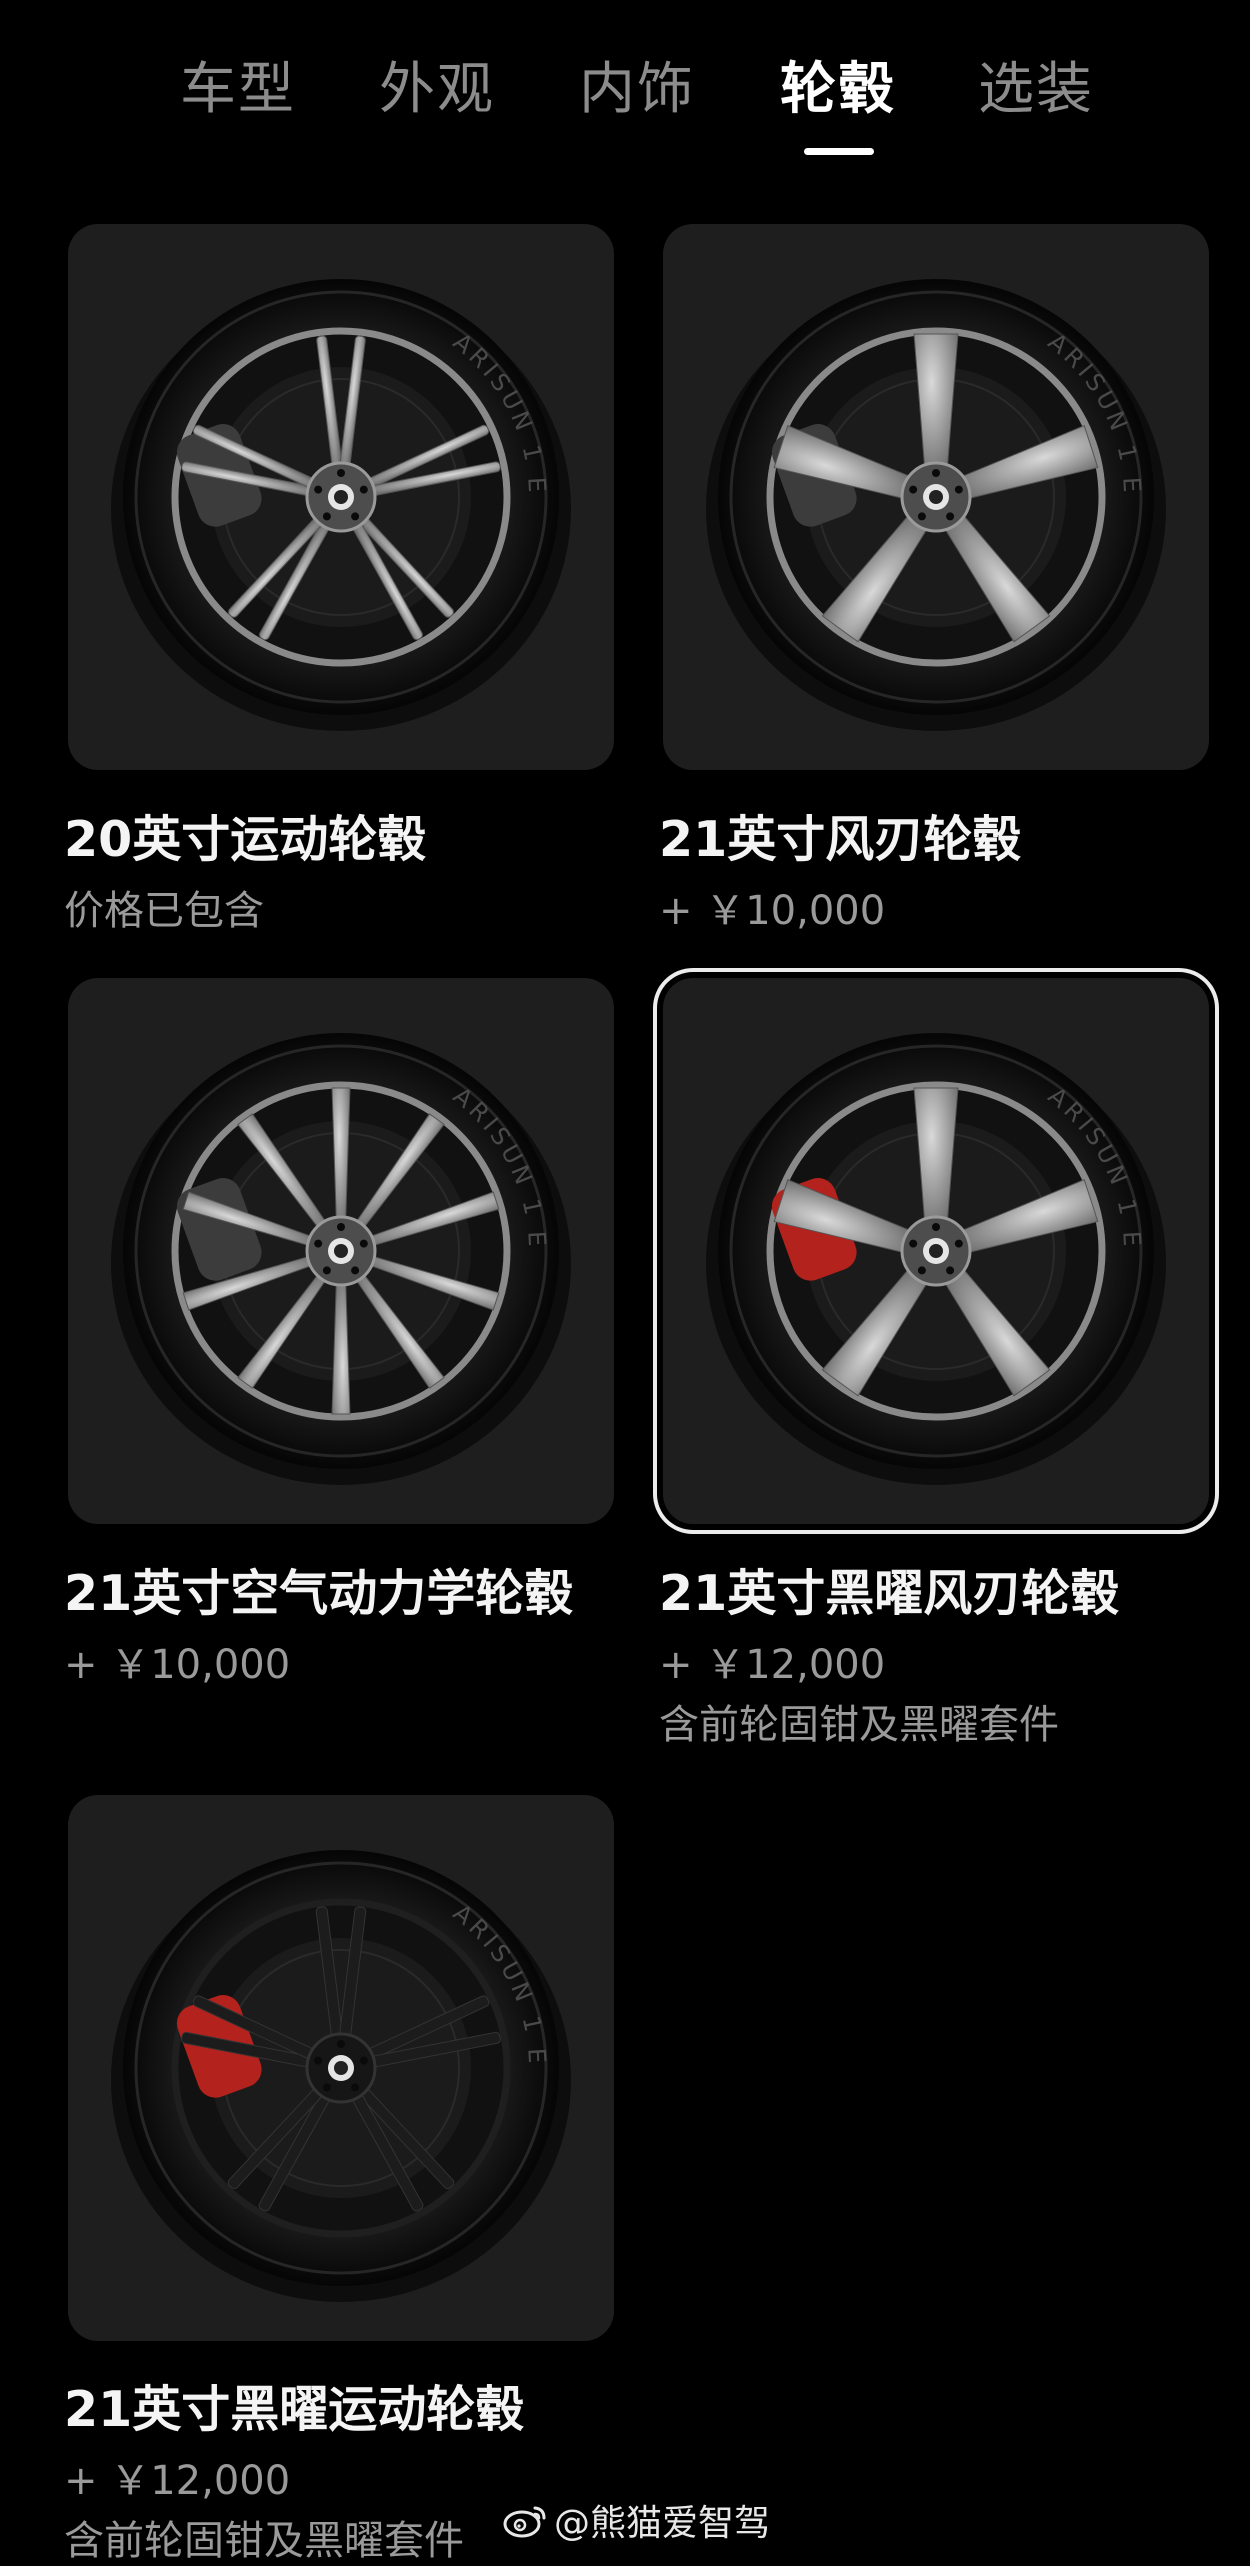 This screenshot has width=1250, height=2566. Describe the element at coordinates (524, 2522) in the screenshot. I see `weibo-icon` at that location.